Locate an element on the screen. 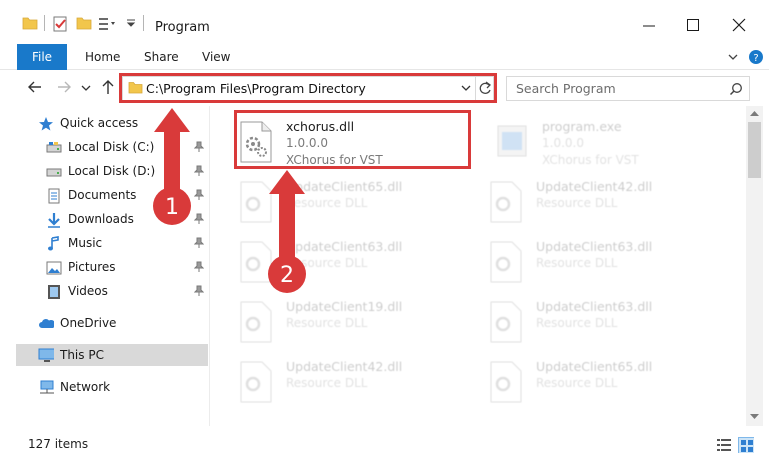  back-arrow-icon is located at coordinates (35, 87).